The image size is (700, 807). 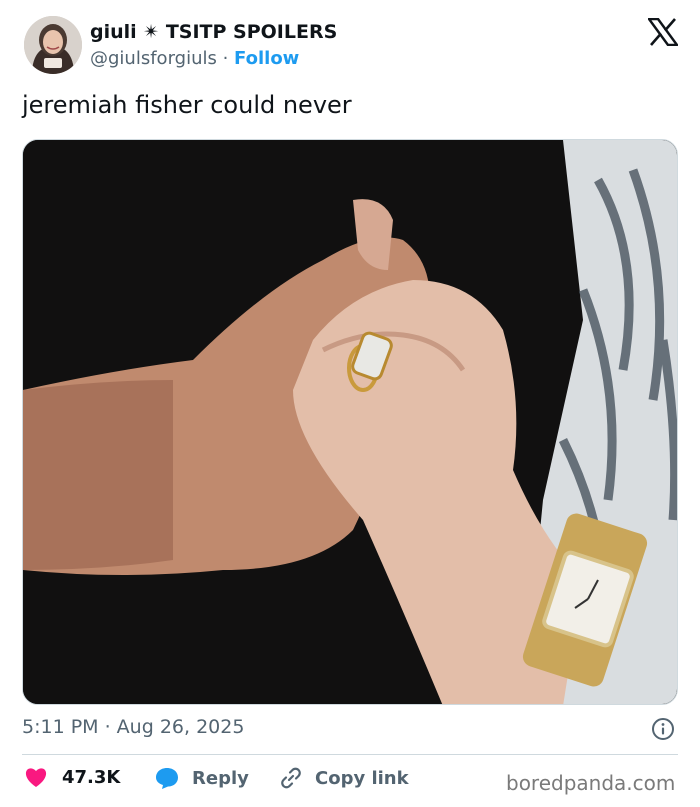 I want to click on like-button: 47.3K, so click(x=72, y=777).